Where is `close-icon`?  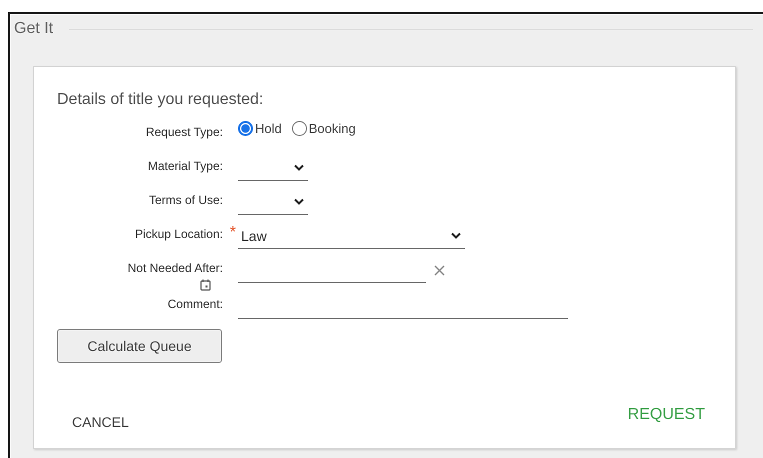 close-icon is located at coordinates (439, 270).